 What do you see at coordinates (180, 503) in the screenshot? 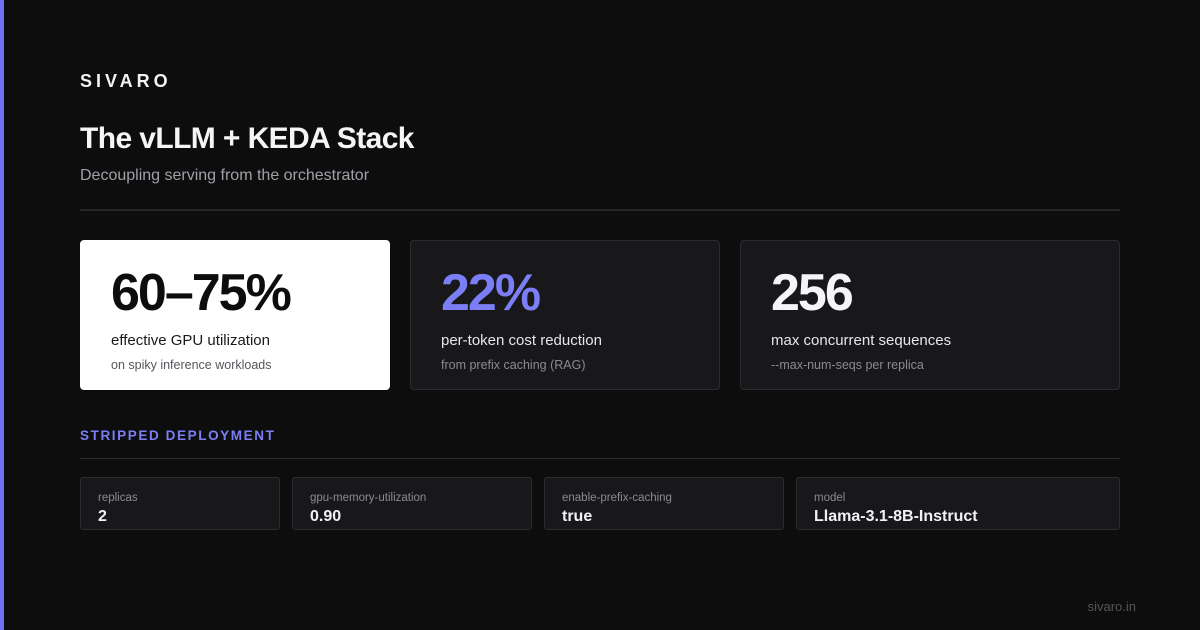
I see `config-card-replicas: replicas 2` at bounding box center [180, 503].